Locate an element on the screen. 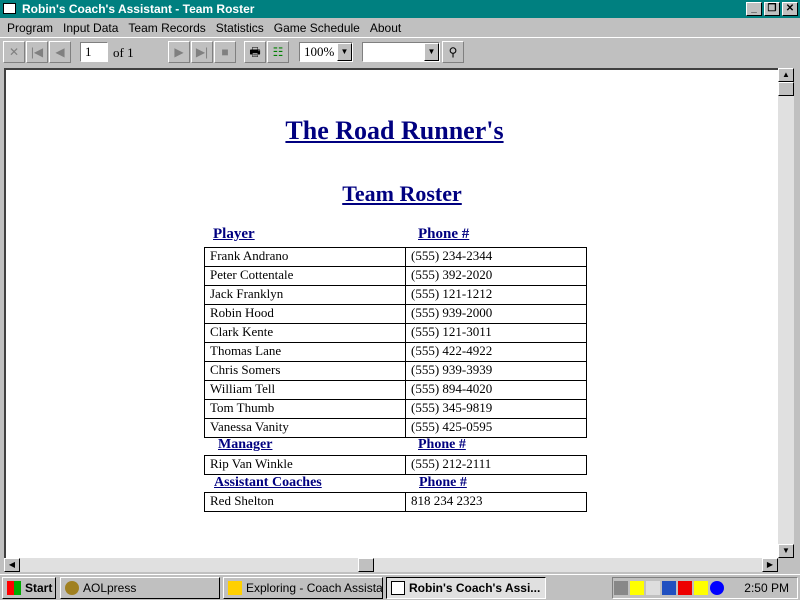 The width and height of the screenshot is (800, 600). table-row: William Tell (555) 894-4020 is located at coordinates (395, 390).